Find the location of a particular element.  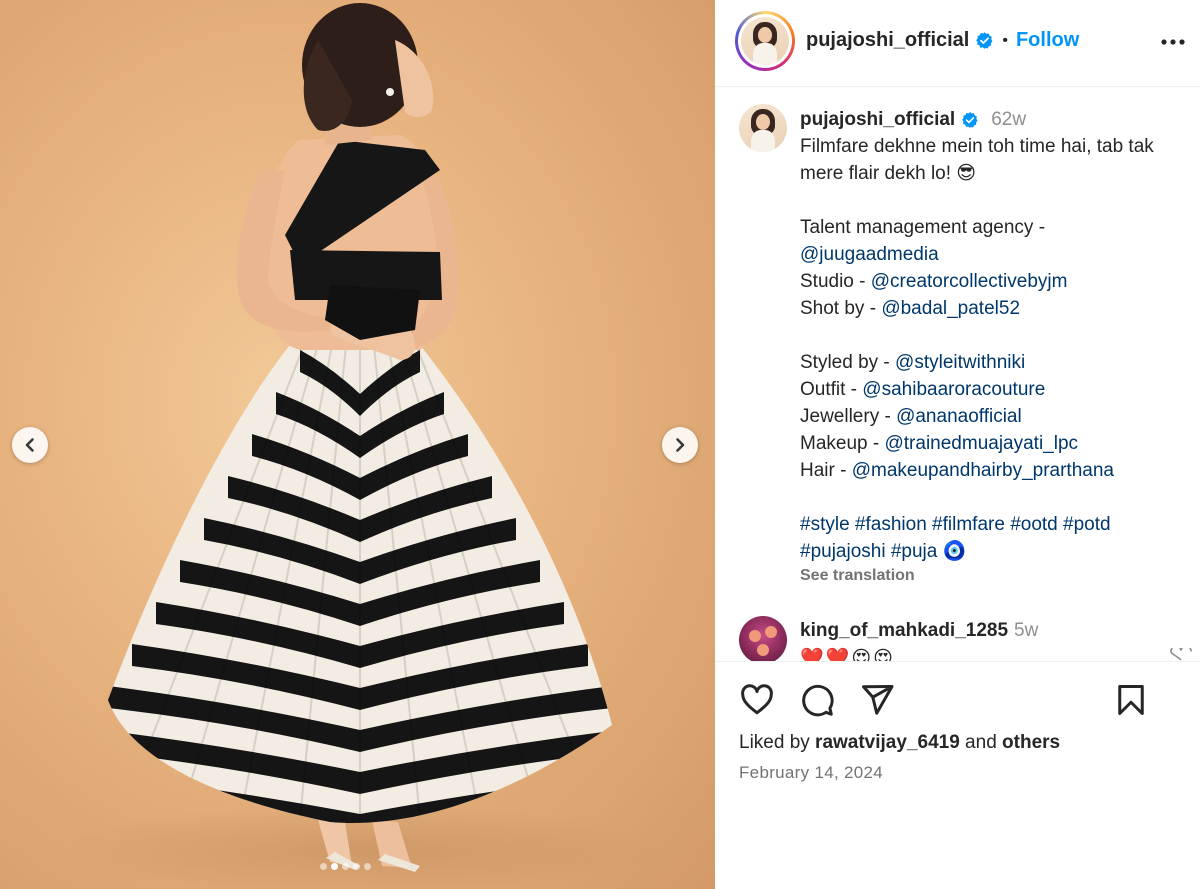

caption-line: Studio - @creatorcollectivebyjm is located at coordinates (998, 281).